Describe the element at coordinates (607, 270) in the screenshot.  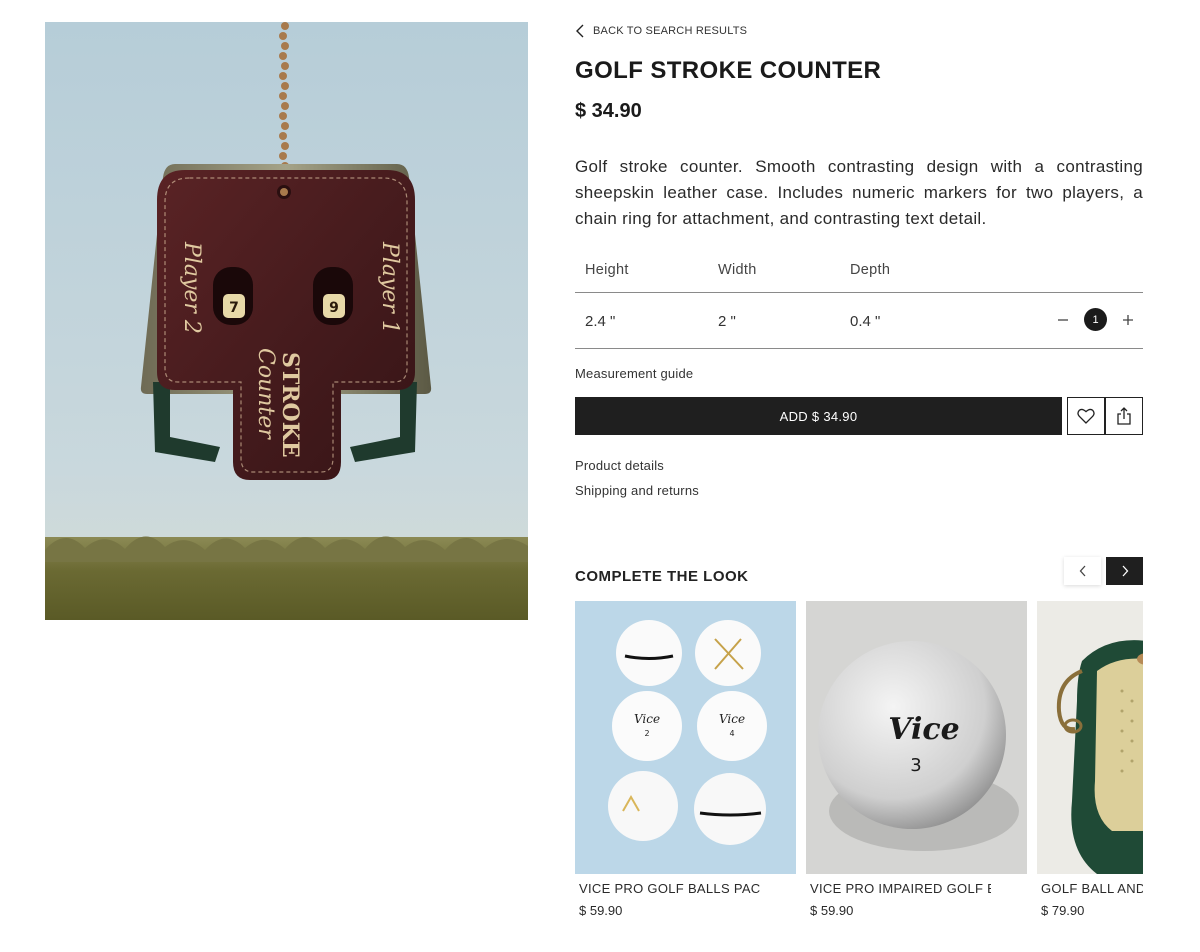
I see `height-header: Height` at that location.